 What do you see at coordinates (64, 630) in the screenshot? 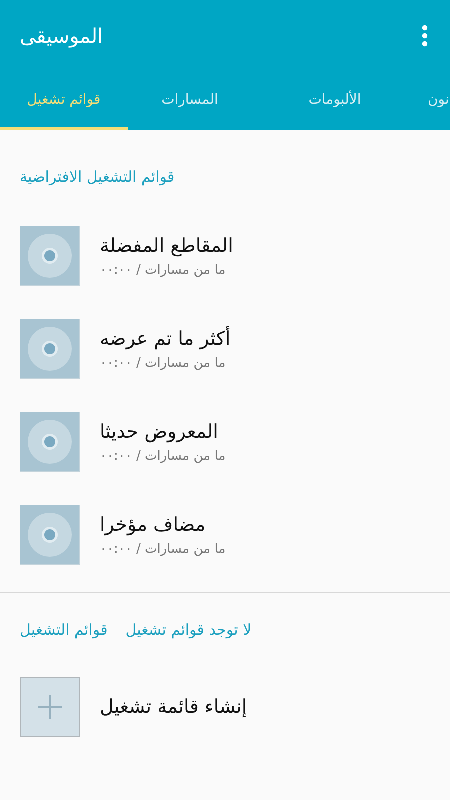
I see `section-header: قوائم التشغيل` at bounding box center [64, 630].